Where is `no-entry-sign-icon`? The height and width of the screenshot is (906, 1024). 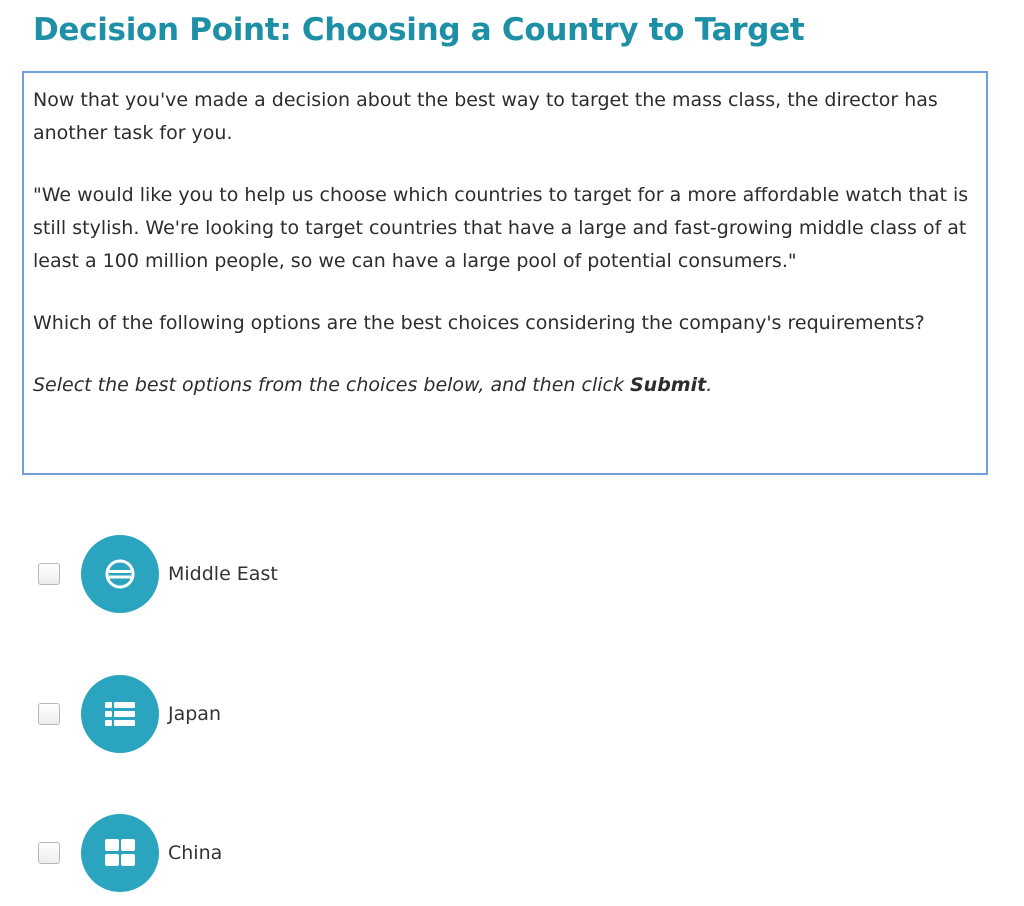 no-entry-sign-icon is located at coordinates (120, 574).